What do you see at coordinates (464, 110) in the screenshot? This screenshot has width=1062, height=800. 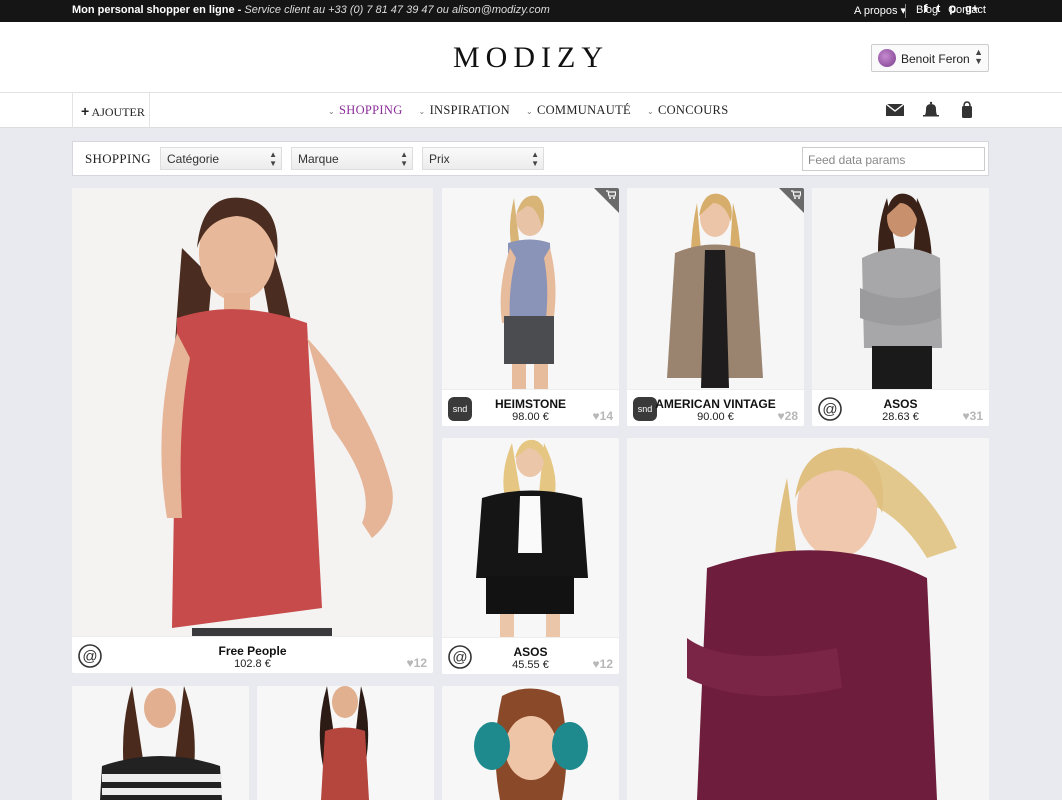 I see `nav-item-inspiration: ⌄ INSPIRATION` at bounding box center [464, 110].